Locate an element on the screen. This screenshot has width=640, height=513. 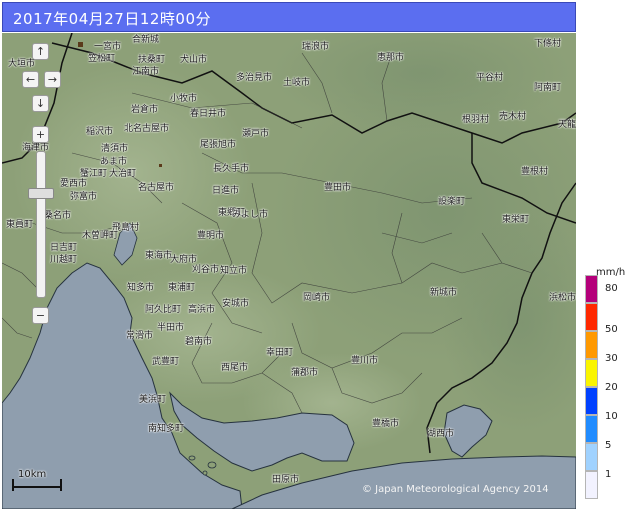
city-label: 江南市 is located at coordinates (146, 72).